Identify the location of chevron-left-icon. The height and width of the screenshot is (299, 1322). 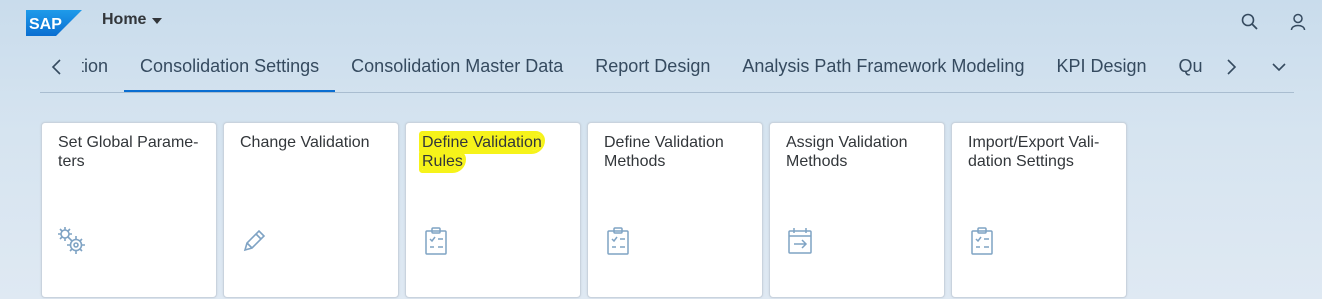
(57, 67).